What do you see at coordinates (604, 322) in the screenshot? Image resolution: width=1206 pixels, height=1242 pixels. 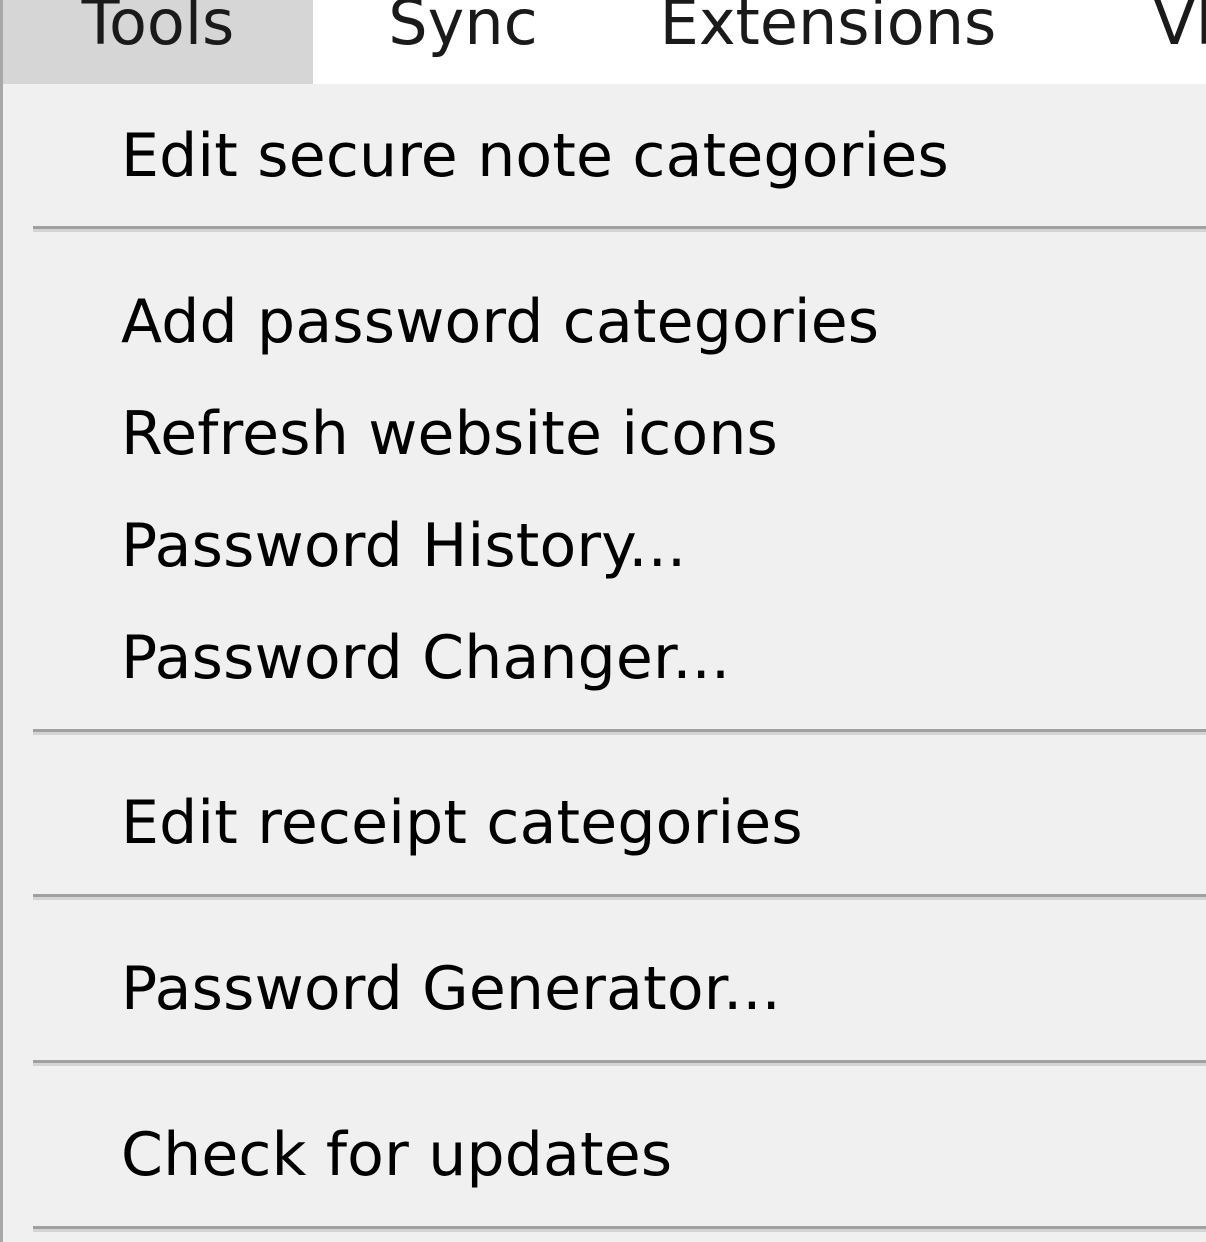 I see `menu-item-add-password-categories: Add password categories` at bounding box center [604, 322].